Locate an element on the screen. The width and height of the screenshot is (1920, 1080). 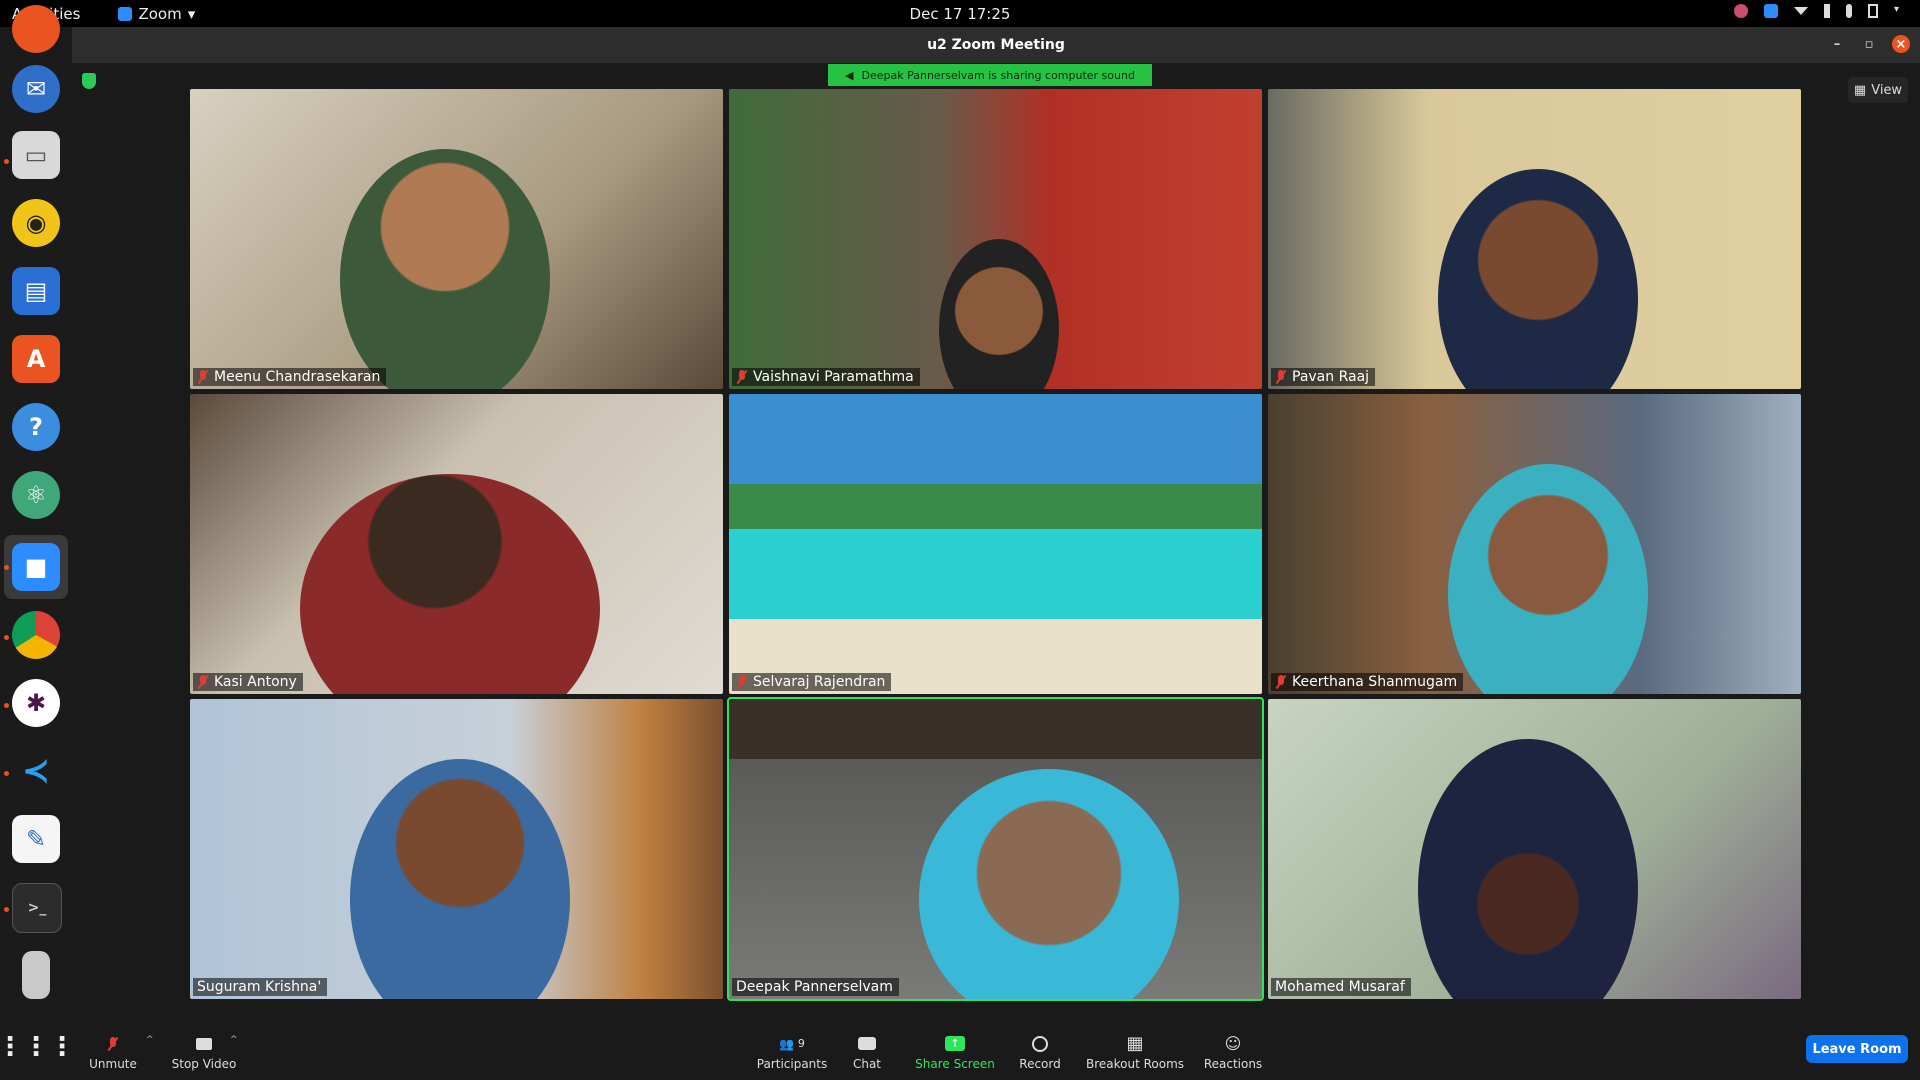
participants-icon: 👥 9 is located at coordinates (792, 1043).